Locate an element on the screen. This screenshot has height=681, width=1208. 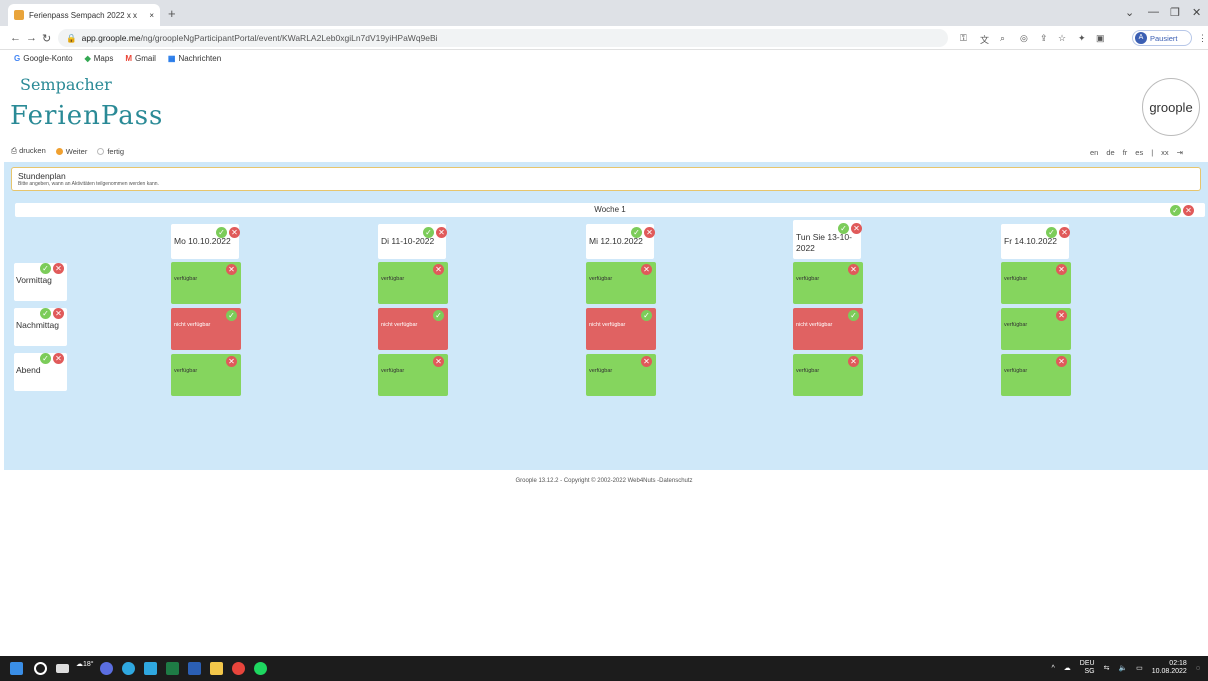
minimize-icon: — is located at coordinates (1153, 12).